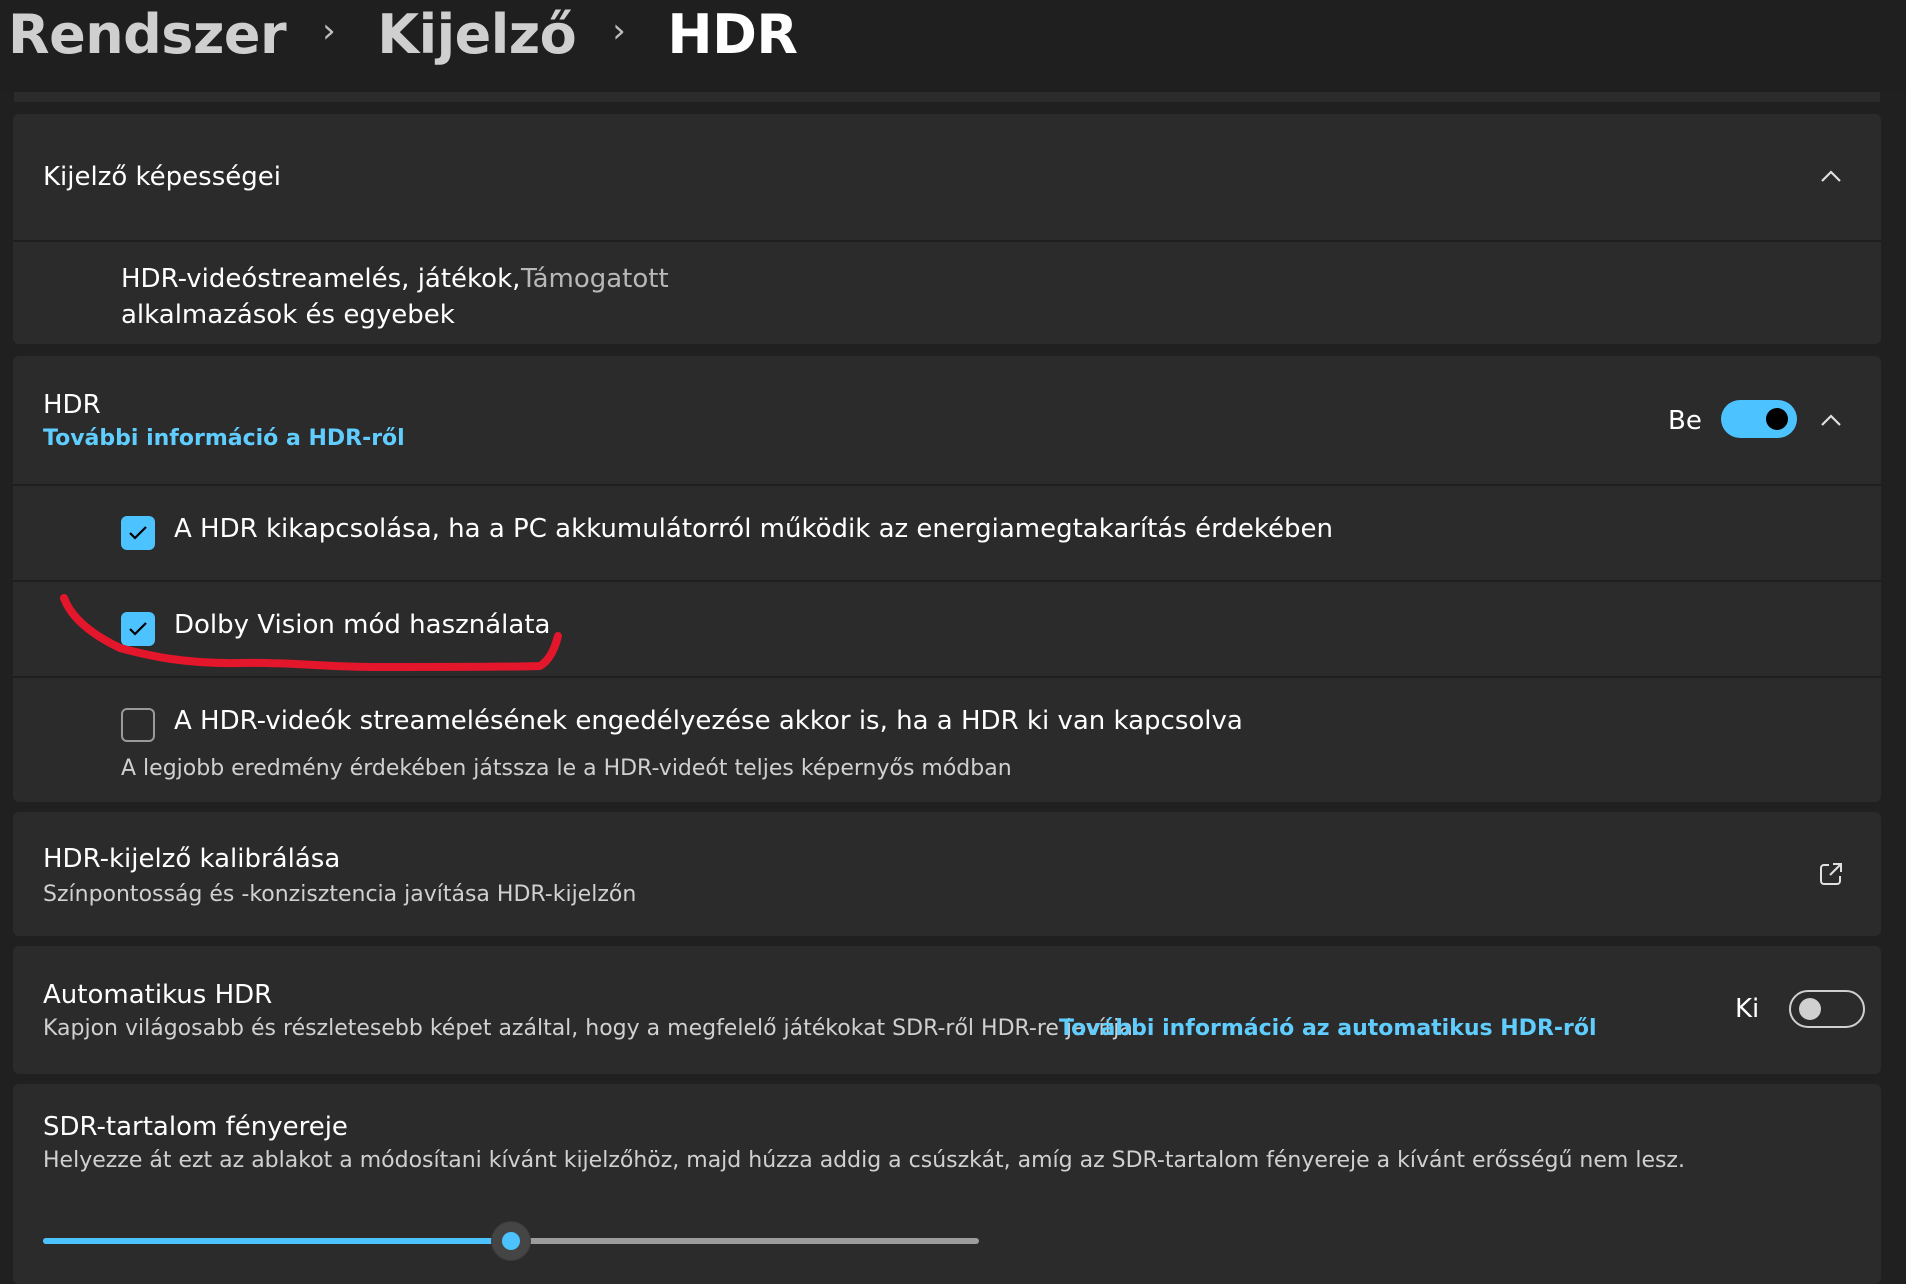 The height and width of the screenshot is (1284, 1906). I want to click on display-capabilities-header: Kijelző képességei, so click(947, 177).